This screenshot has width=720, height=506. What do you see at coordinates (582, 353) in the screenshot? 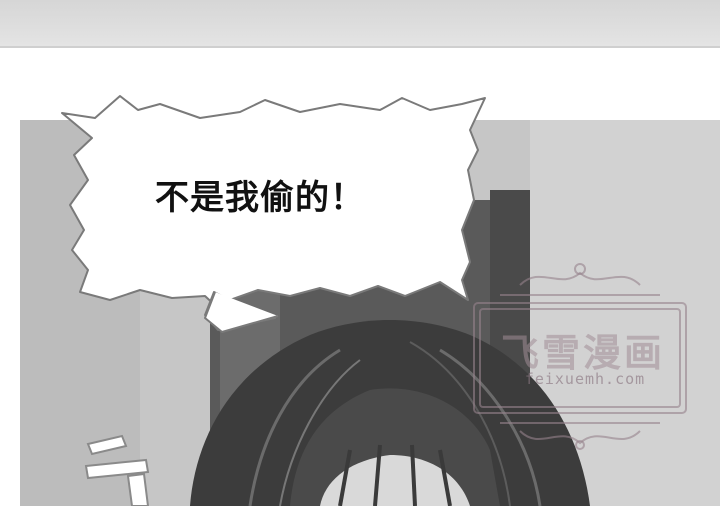
I see `watermark-title: 飞雪漫画` at bounding box center [582, 353].